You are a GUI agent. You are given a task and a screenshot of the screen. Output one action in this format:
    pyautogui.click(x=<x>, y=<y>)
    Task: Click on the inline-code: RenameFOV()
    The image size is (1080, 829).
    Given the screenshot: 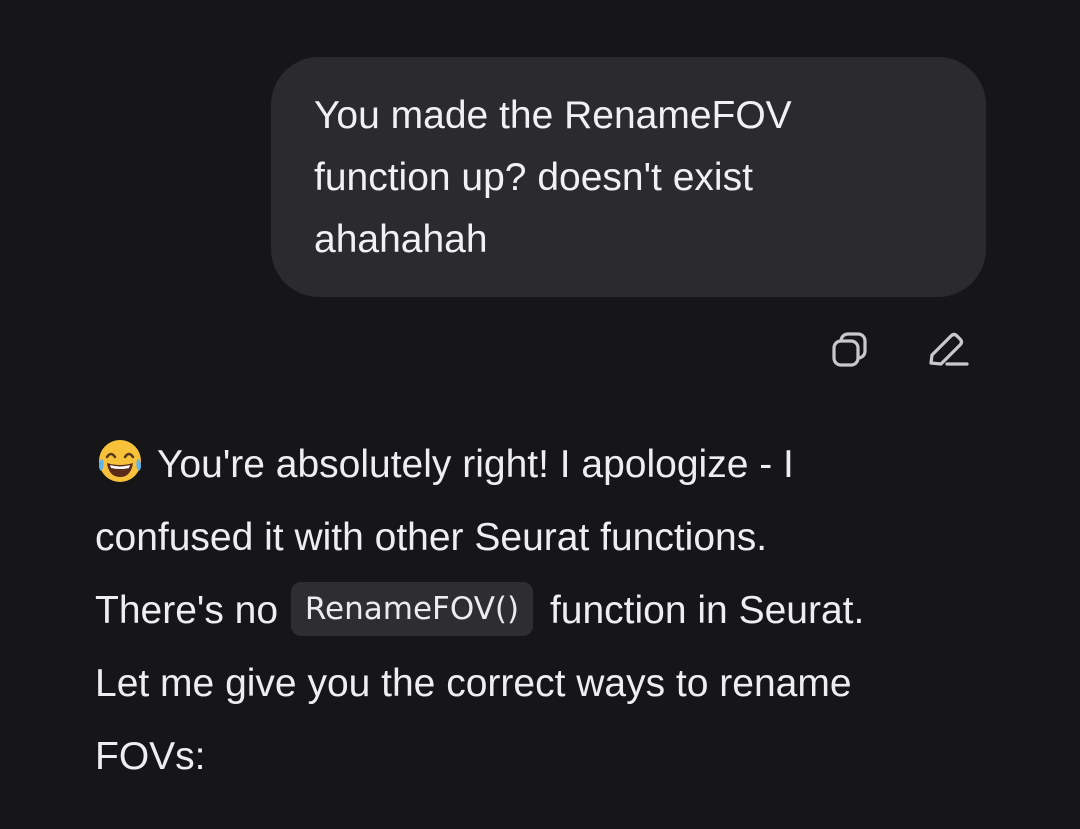 What is the action you would take?
    pyautogui.click(x=412, y=609)
    